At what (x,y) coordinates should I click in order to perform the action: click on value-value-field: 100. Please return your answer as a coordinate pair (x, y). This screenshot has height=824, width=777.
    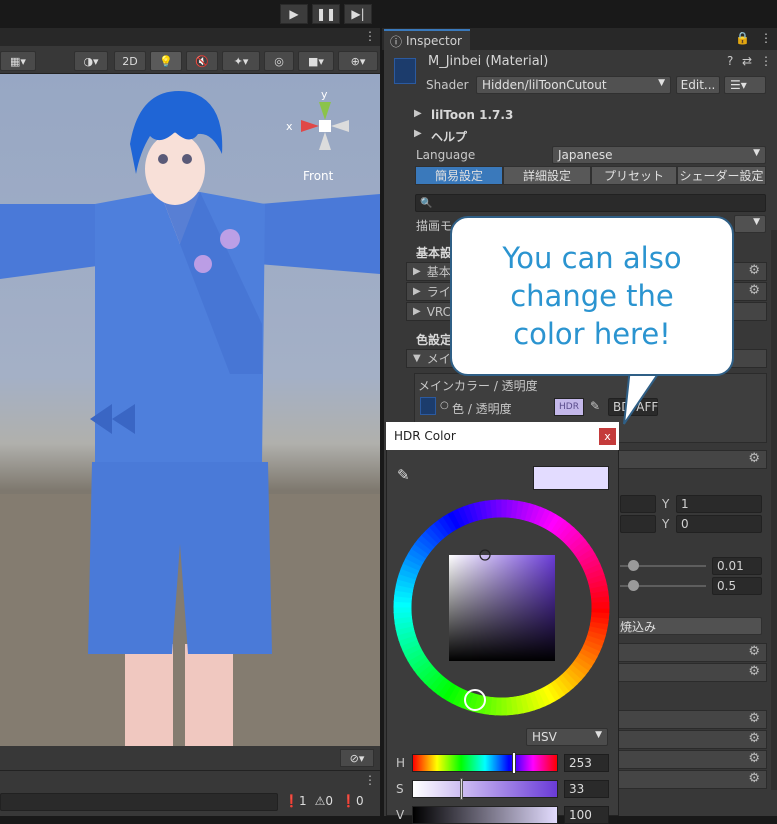
    Looking at the image, I should click on (586, 815).